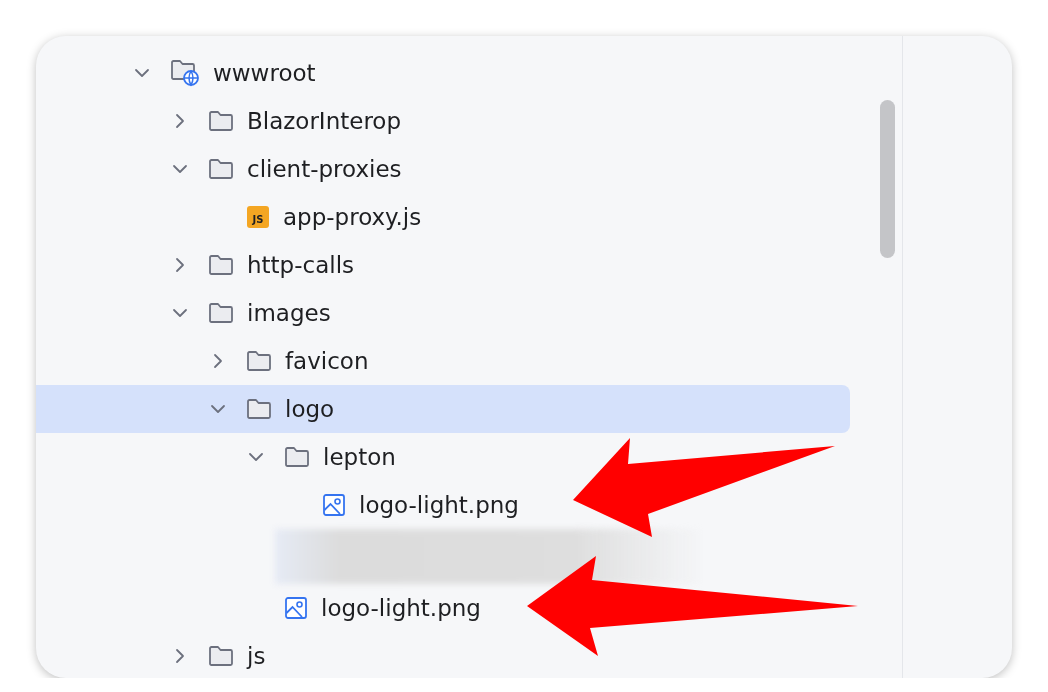 The width and height of the screenshot is (1048, 692). Describe the element at coordinates (443, 457) in the screenshot. I see `tree-item: lepton` at that location.